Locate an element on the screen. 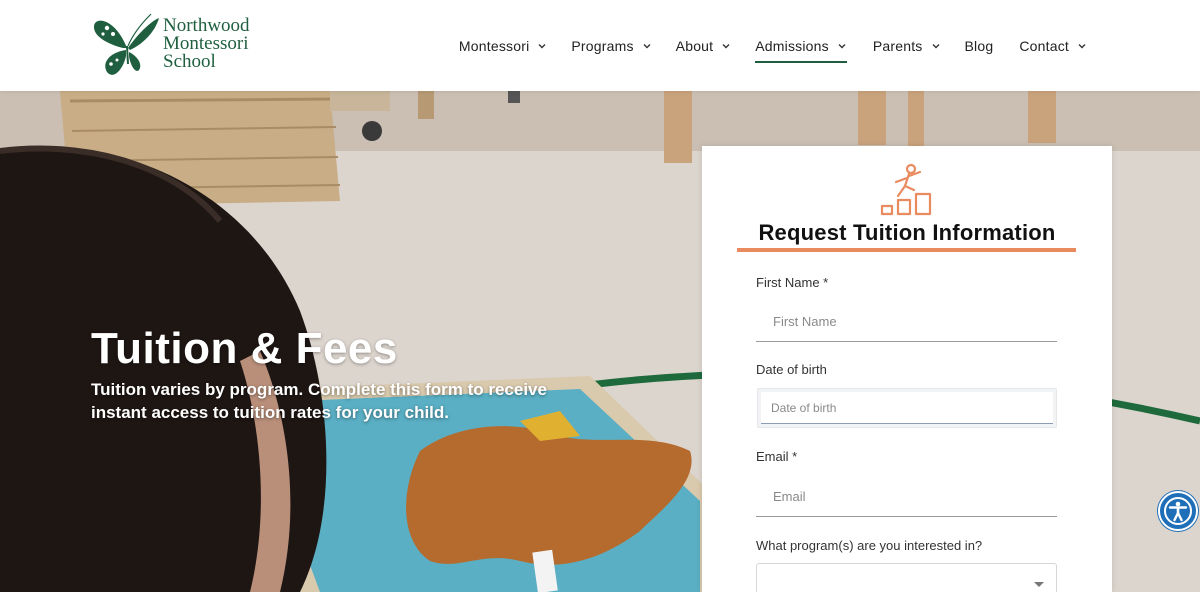 The width and height of the screenshot is (1200, 592). climbing-steps-icon is located at coordinates (906, 189).